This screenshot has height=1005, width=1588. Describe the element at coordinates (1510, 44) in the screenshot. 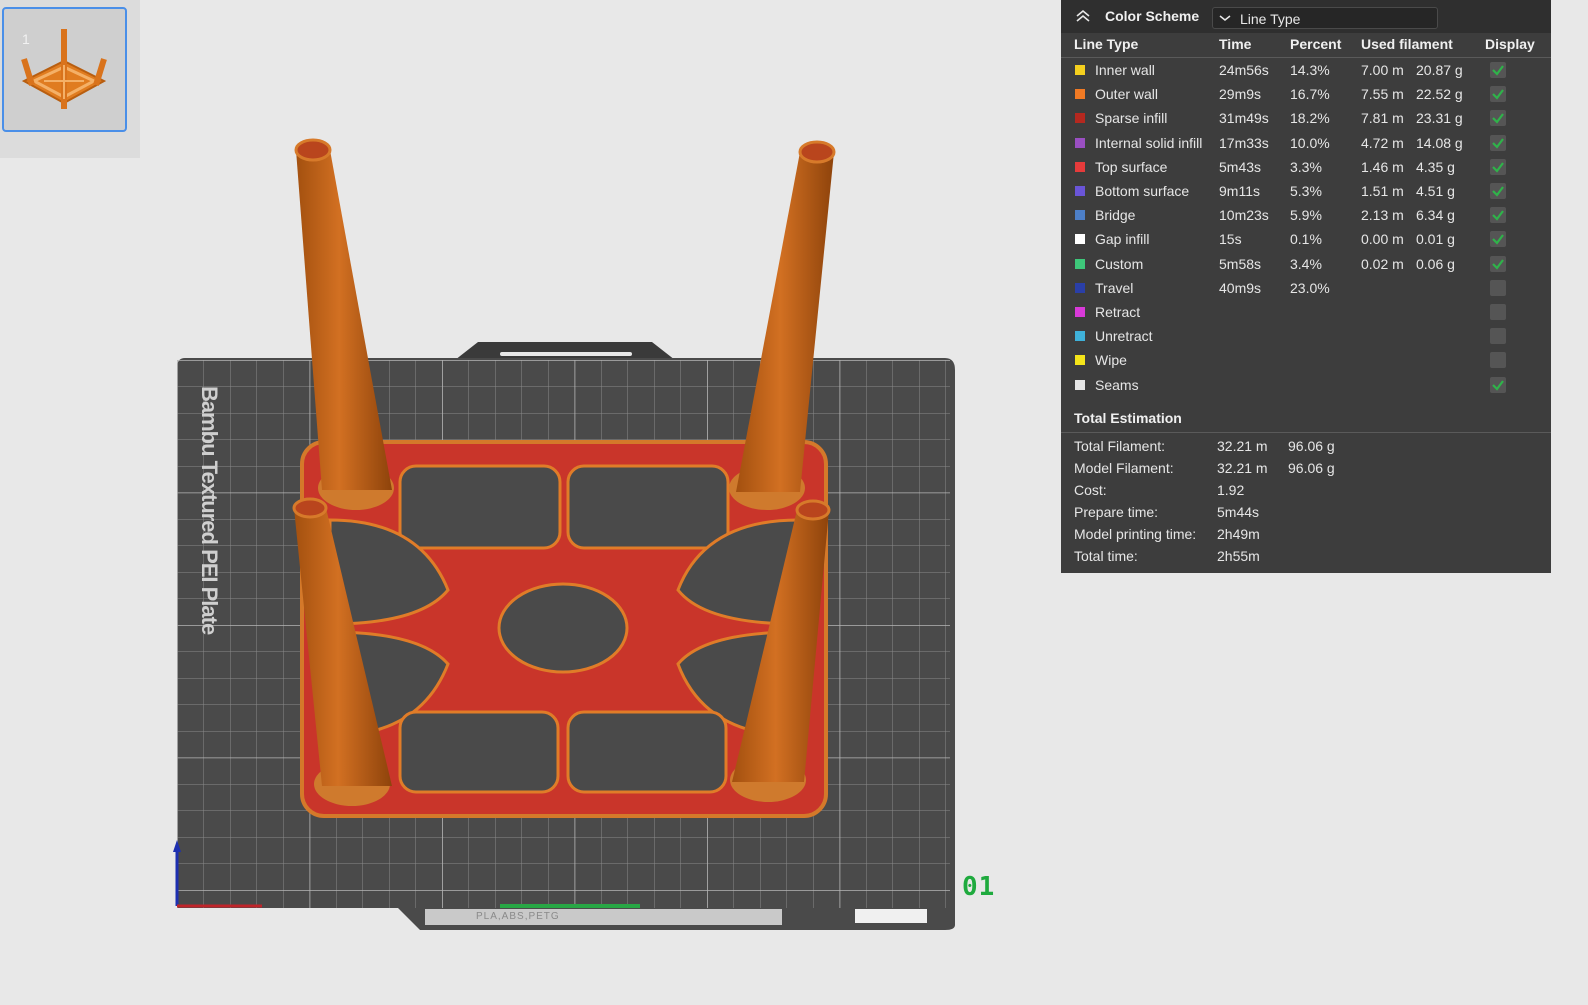

I see `column-display: Display` at that location.